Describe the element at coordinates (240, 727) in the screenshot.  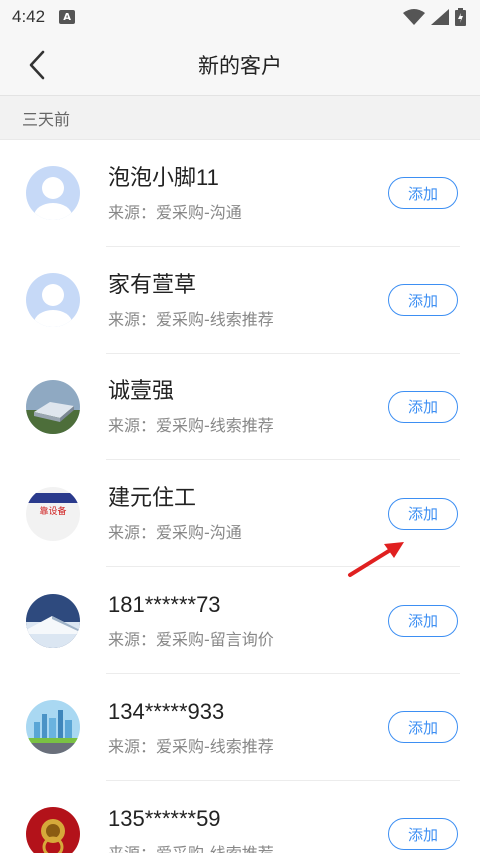
I see `list-item: 134*****933 来源：爱采购-线索推荐 添加` at that location.